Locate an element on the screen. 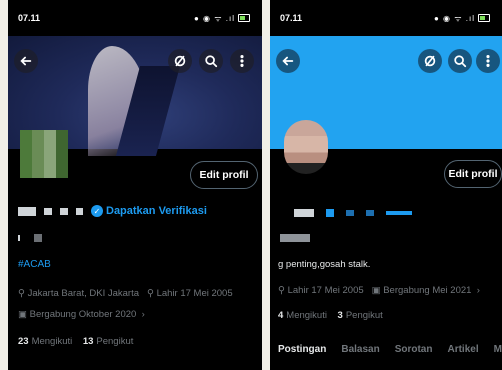  following-link: 4 Mengikuti is located at coordinates (302, 315).